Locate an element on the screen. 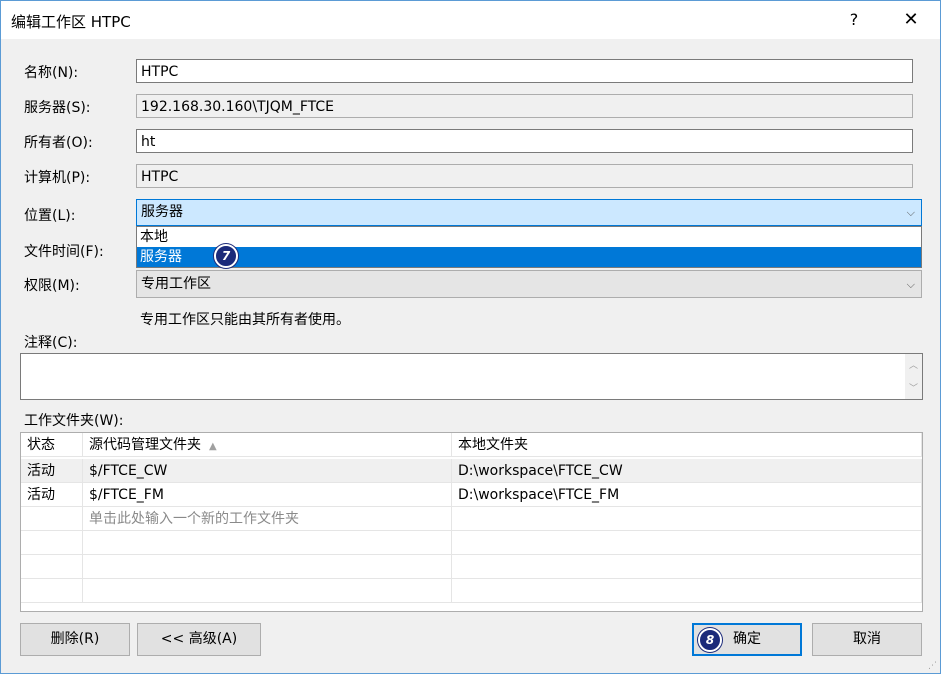 The image size is (941, 674). location-dropdown-list: 本地 服务器 is located at coordinates (529, 247).